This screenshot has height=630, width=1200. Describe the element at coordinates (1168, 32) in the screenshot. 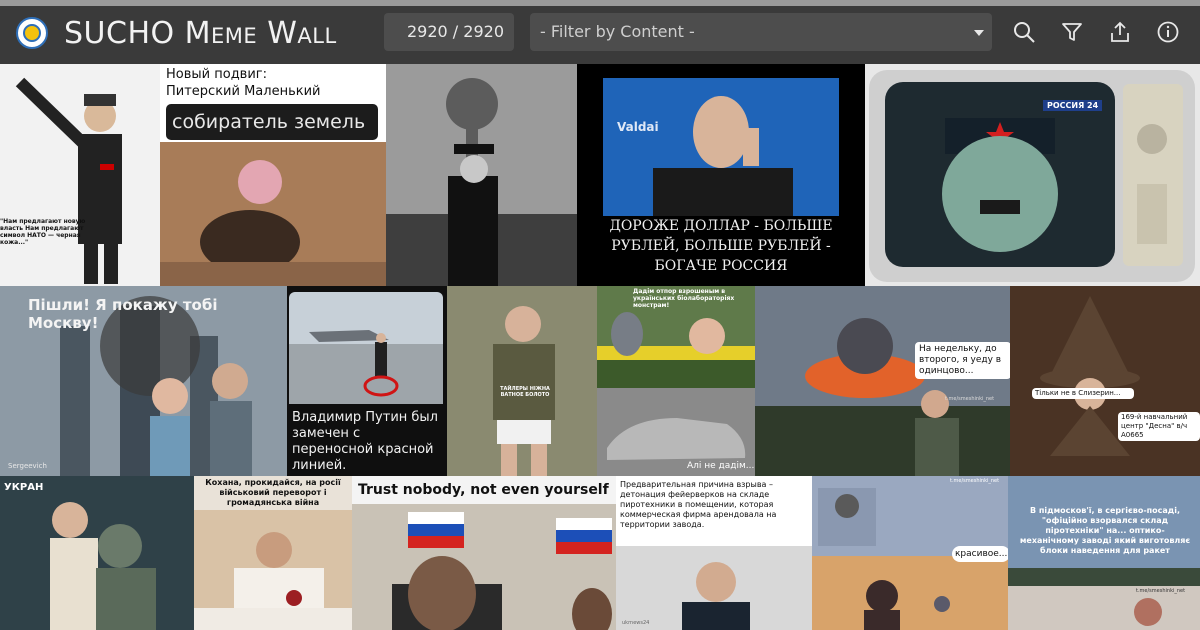

I see `info-icon` at that location.